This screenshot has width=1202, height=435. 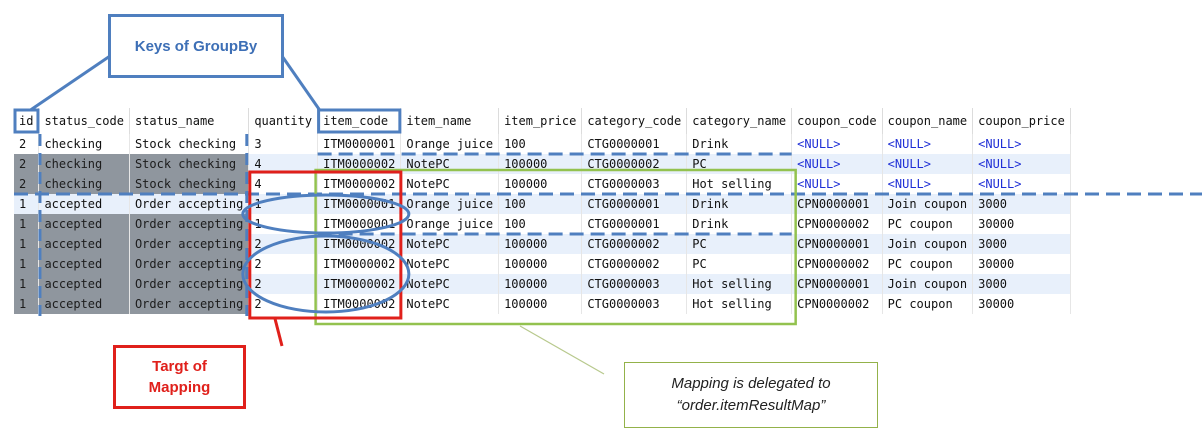 I want to click on cell-coupon-code: <NULL>, so click(x=837, y=164).